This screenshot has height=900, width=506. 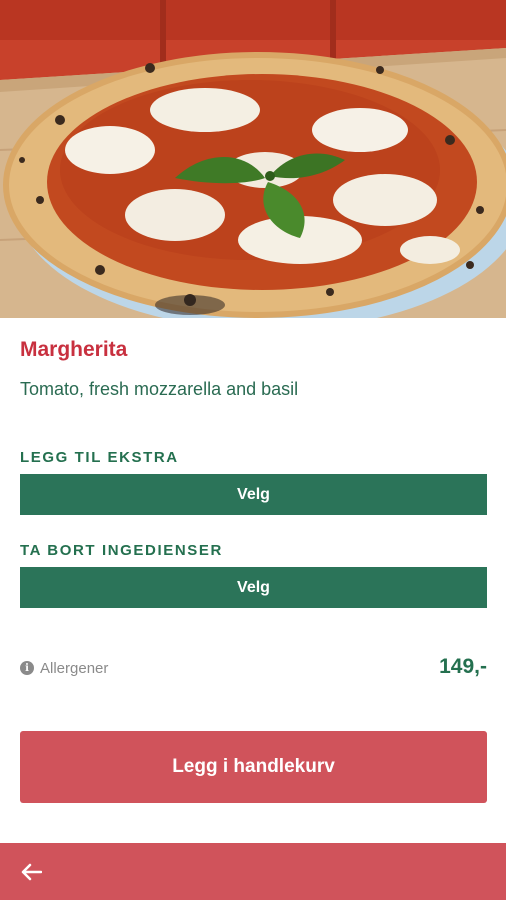 I want to click on allergens-link: i Allergener, so click(x=64, y=668).